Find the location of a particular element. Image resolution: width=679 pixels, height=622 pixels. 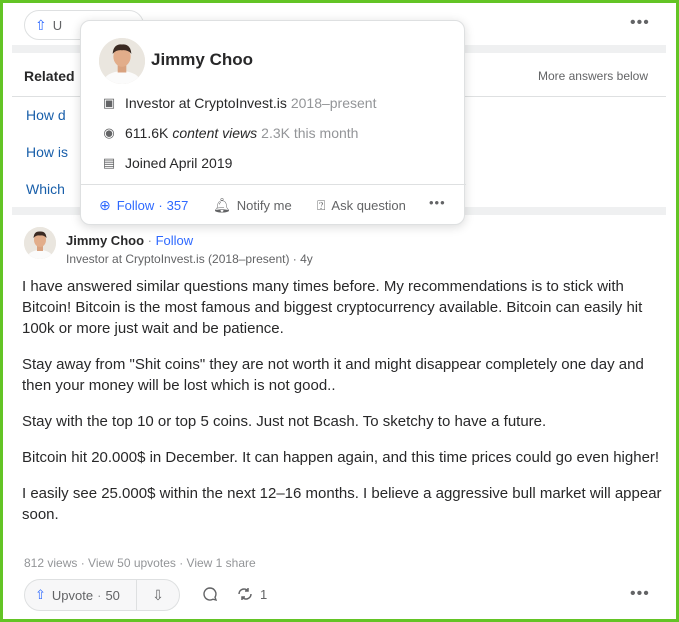

employment-text: Investor at CryptoInvest.is is located at coordinates (206, 103).